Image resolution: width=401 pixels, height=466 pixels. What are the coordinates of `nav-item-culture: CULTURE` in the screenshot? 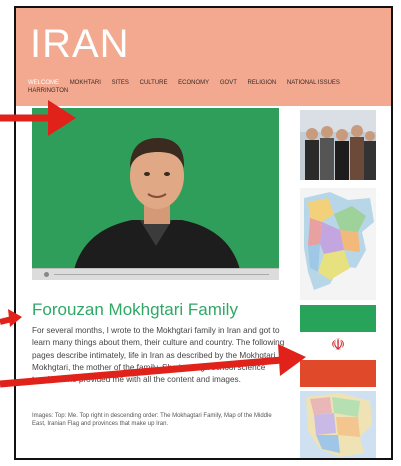 It's located at (154, 83).